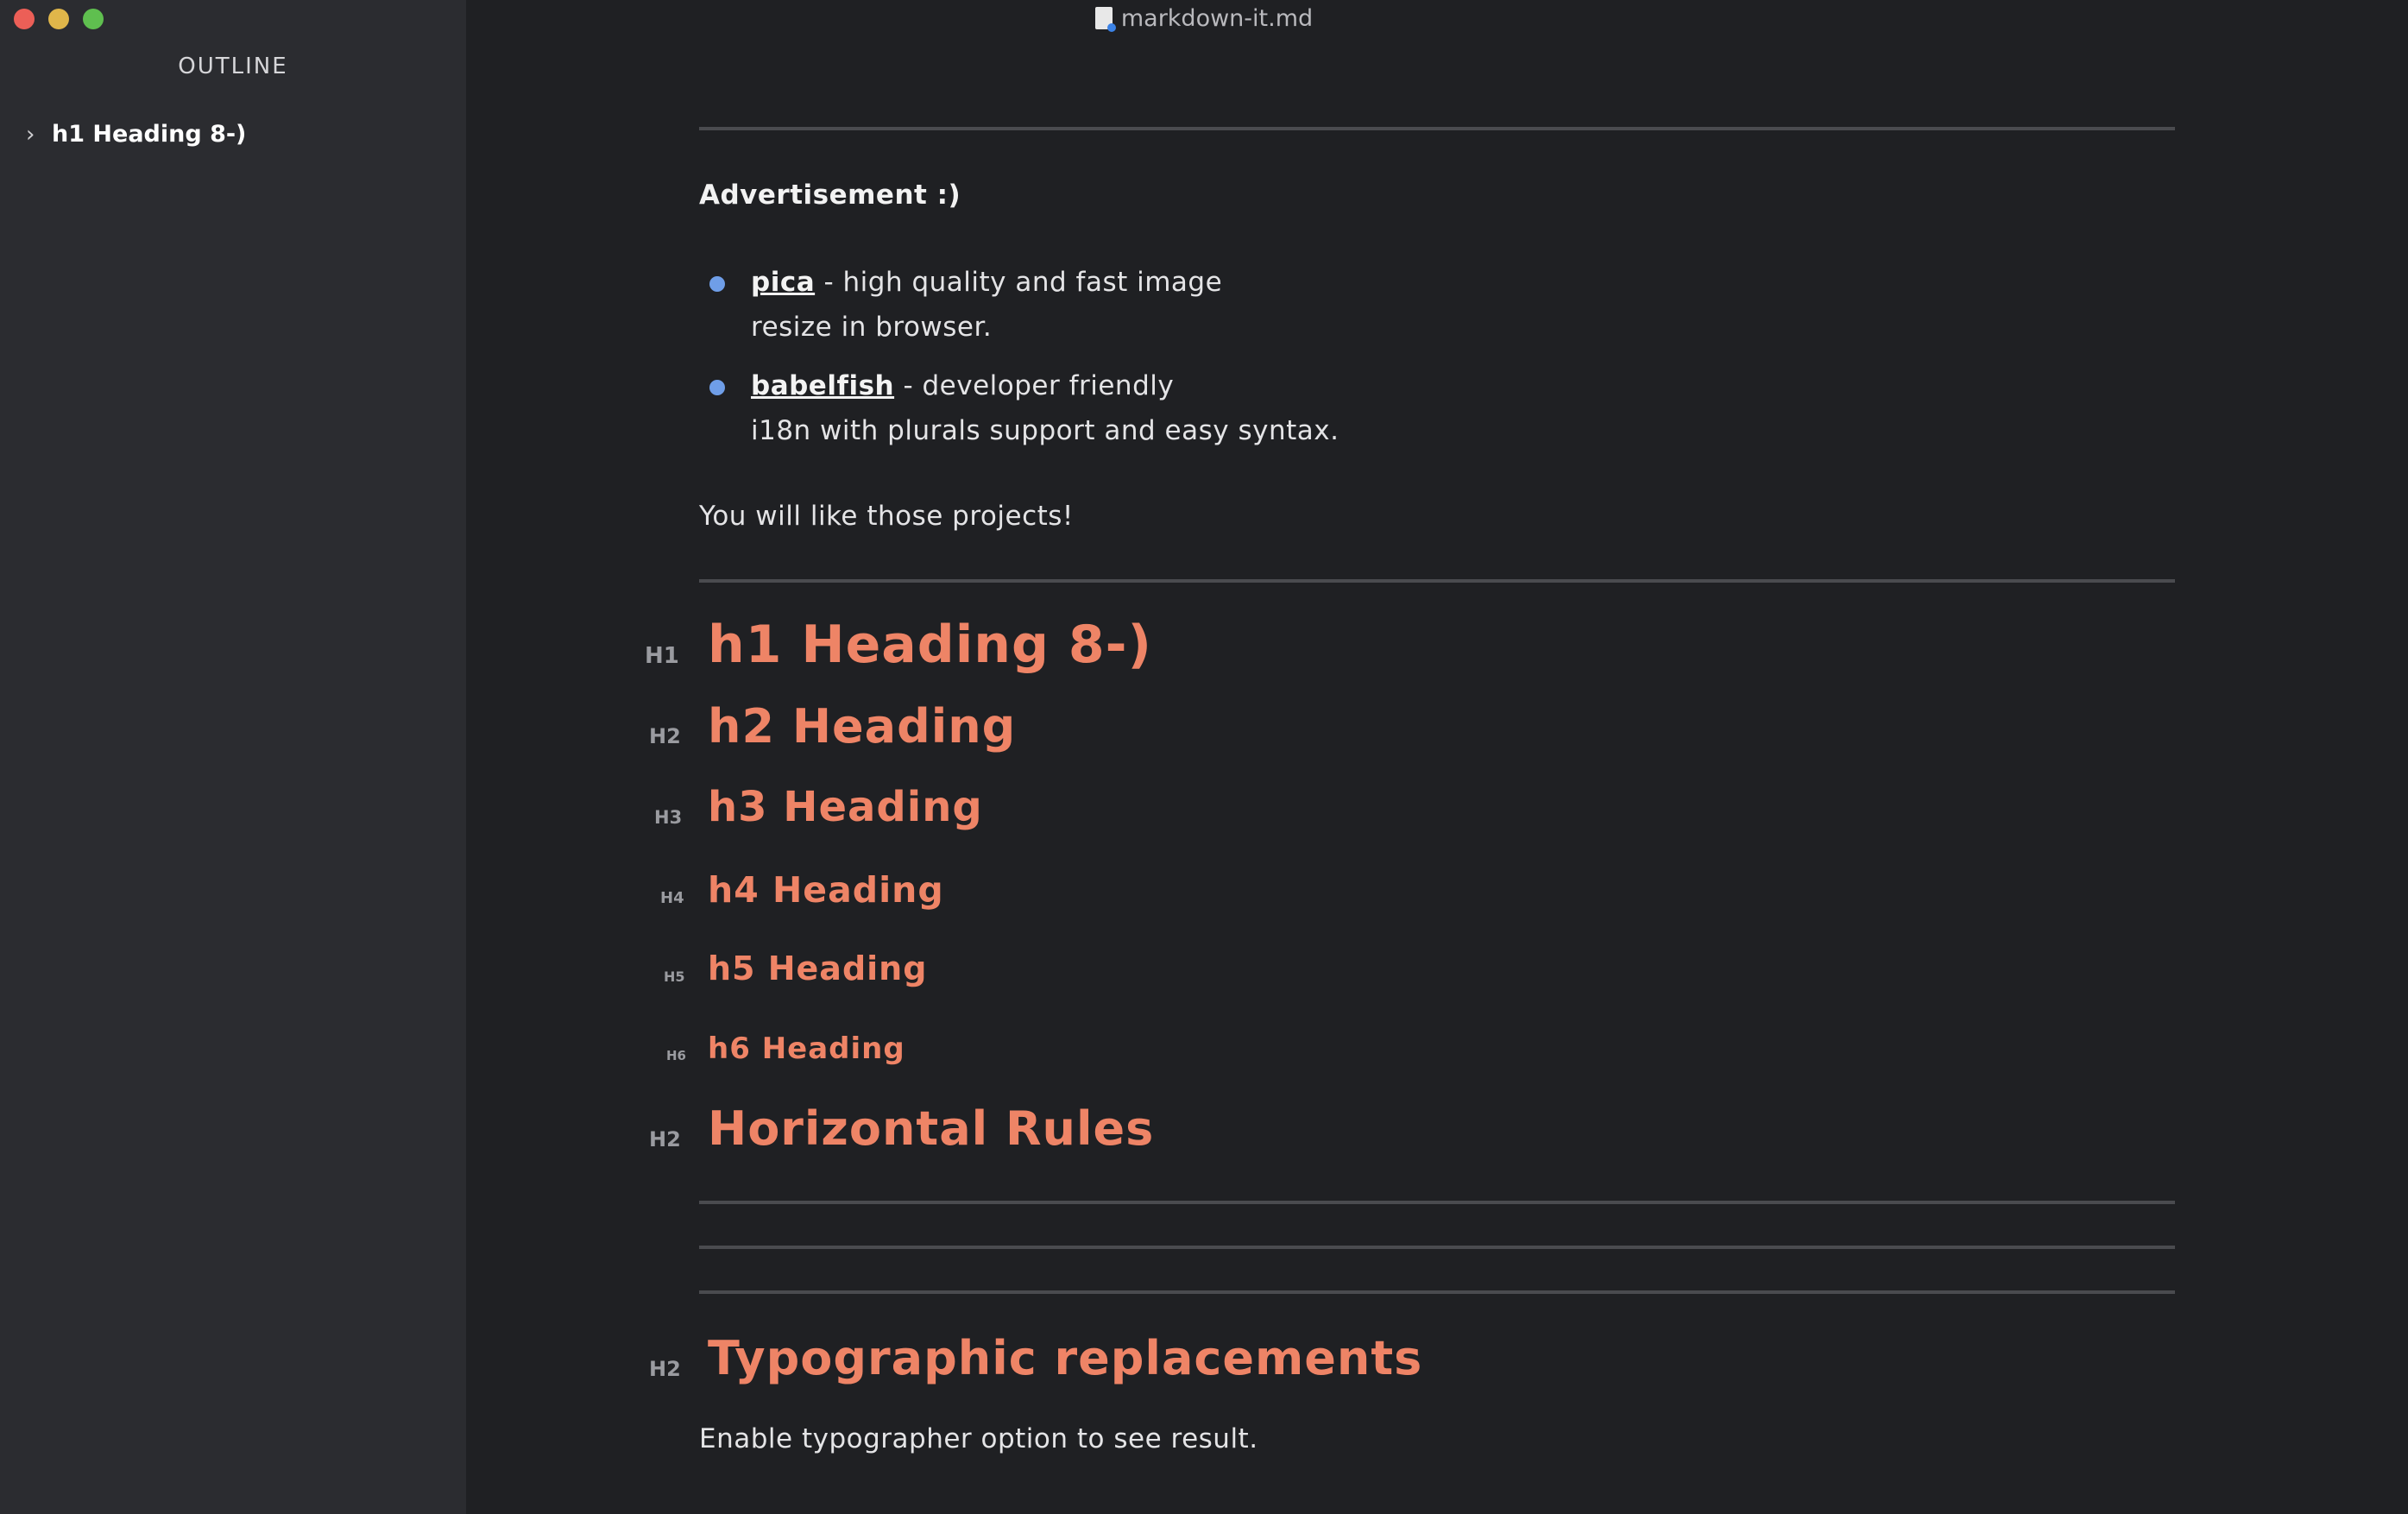 This screenshot has width=2408, height=1514. Describe the element at coordinates (886, 516) in the screenshot. I see `closing-text: You will like those projects!` at that location.